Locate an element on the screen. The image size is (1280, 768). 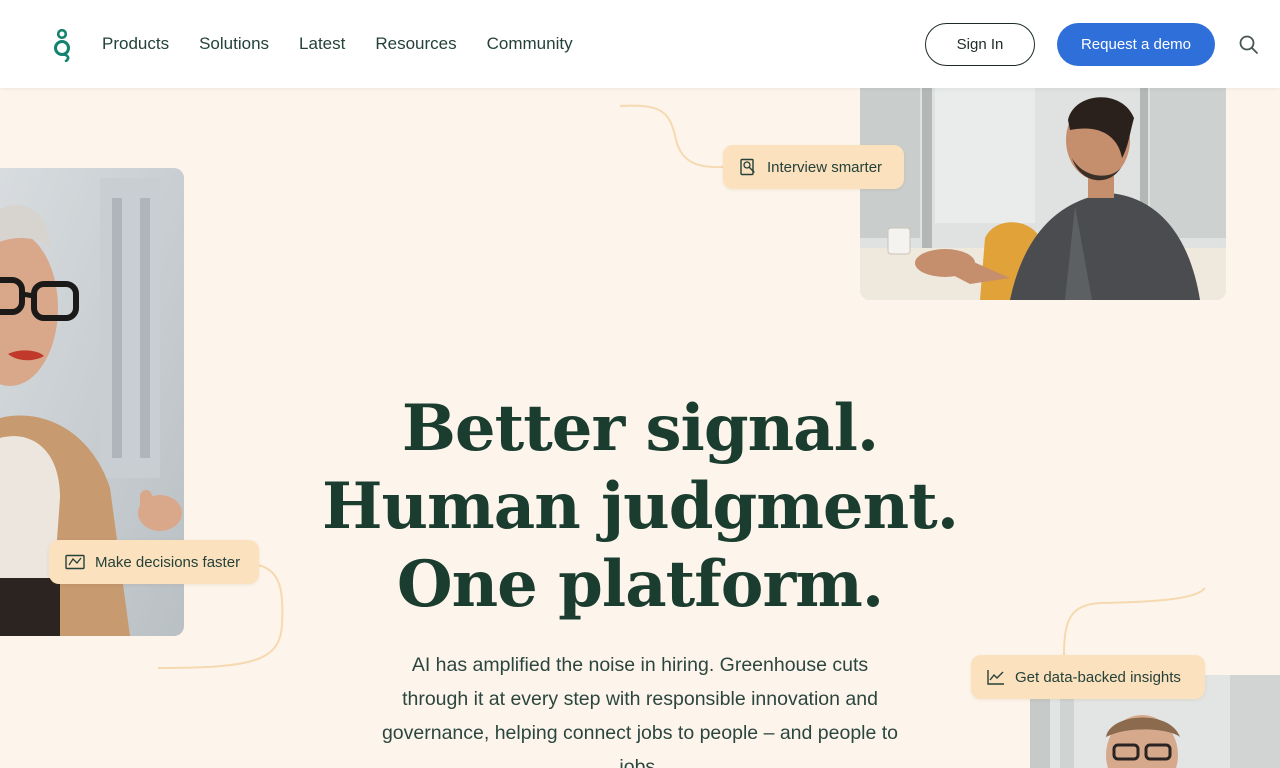
search-icon is located at coordinates (1249, 45).